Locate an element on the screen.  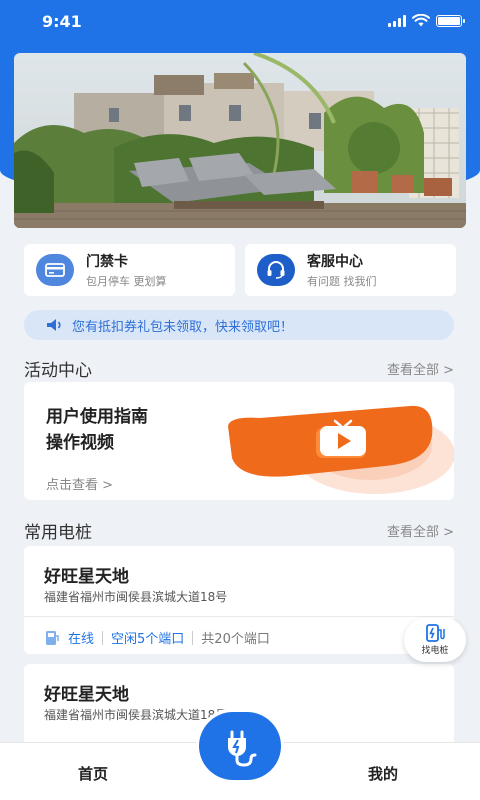
activity-see-all-link: 查看全部 > is located at coordinates (420, 368).